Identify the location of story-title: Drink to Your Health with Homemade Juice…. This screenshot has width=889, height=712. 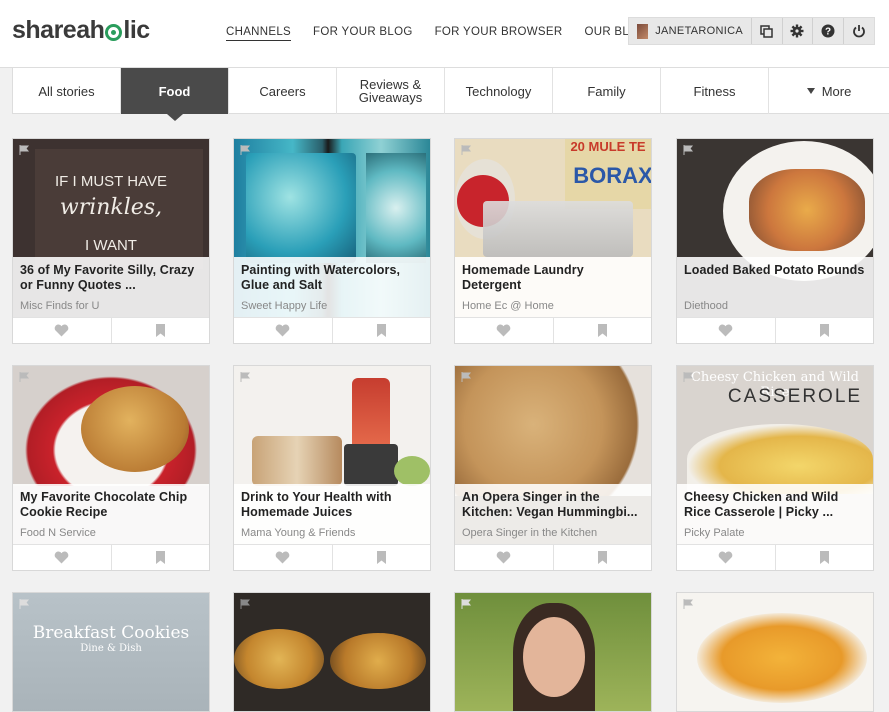
(332, 505).